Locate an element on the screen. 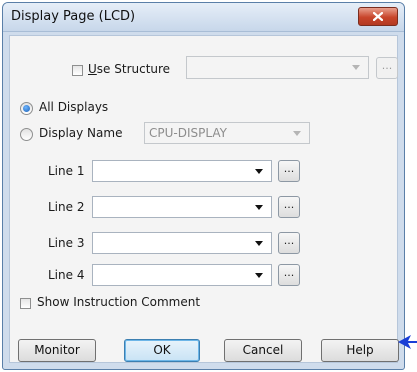 This screenshot has height=372, width=417. close-x-icon is located at coordinates (378, 16).